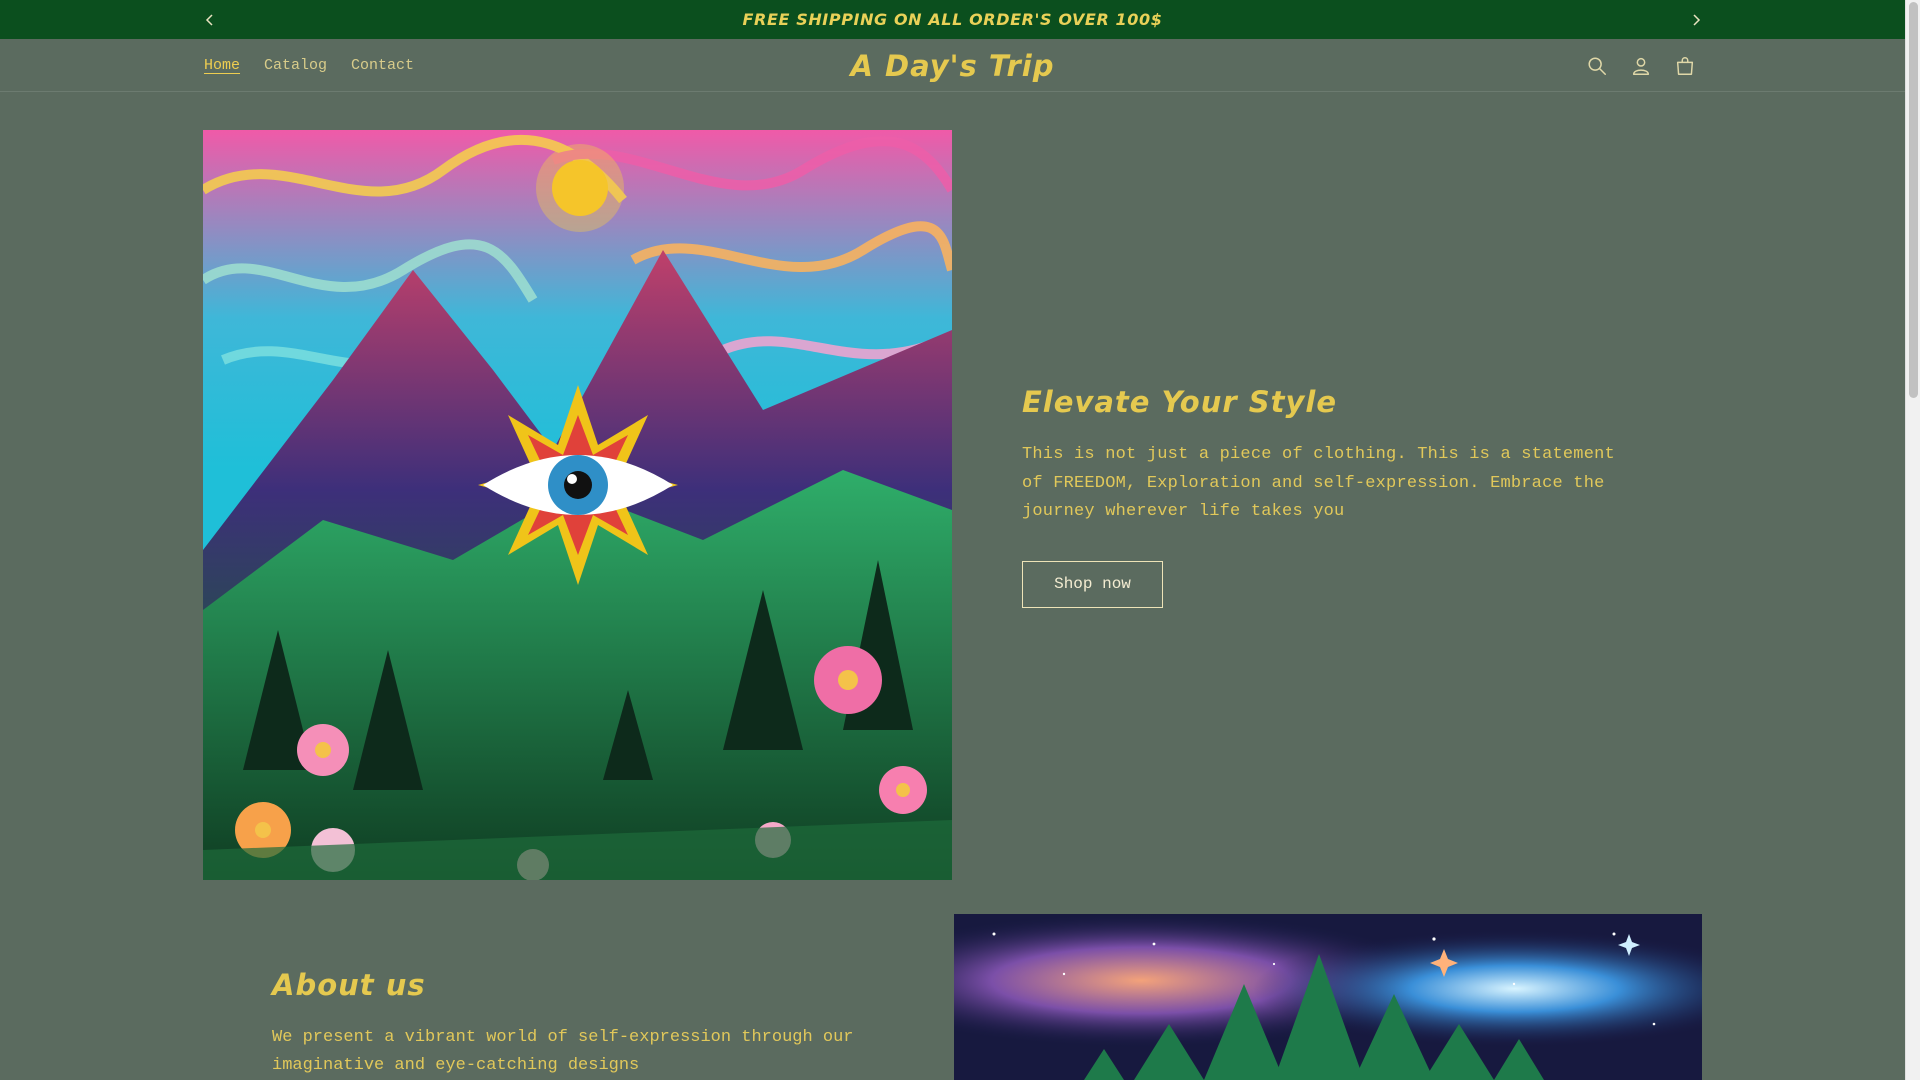 The image size is (1920, 1080). I want to click on header-icons, so click(1641, 65).